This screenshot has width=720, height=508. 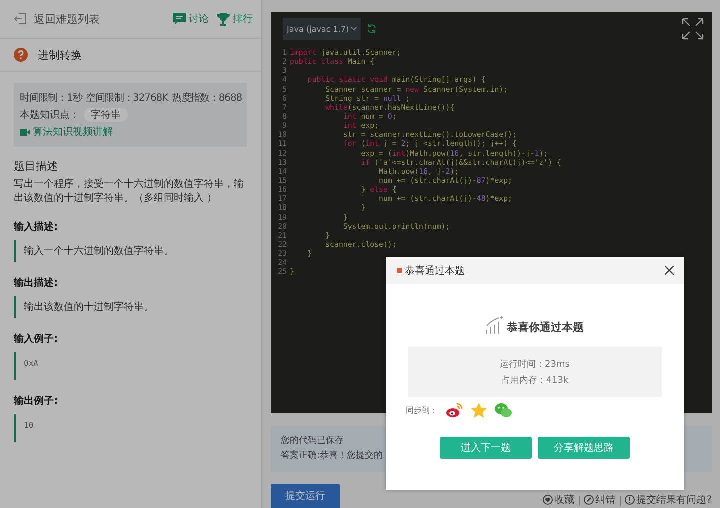 What do you see at coordinates (36, 227) in the screenshot?
I see `section-heading: 输入描述:` at bounding box center [36, 227].